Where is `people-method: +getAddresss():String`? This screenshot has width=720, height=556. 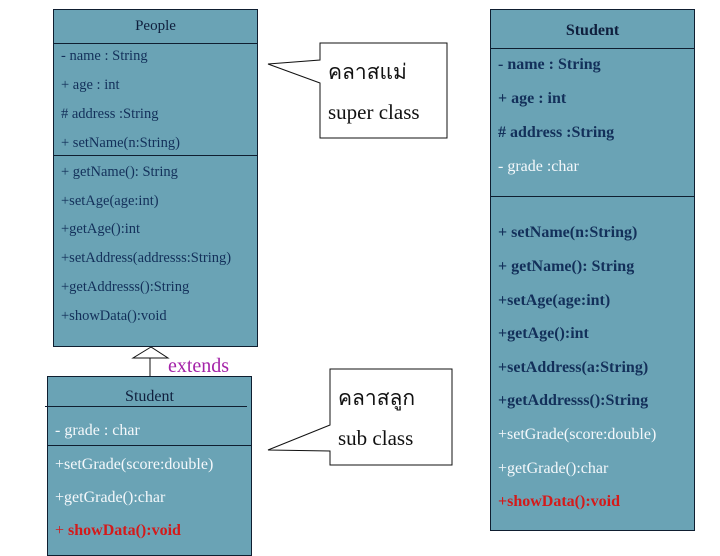 people-method: +getAddresss():String is located at coordinates (125, 287).